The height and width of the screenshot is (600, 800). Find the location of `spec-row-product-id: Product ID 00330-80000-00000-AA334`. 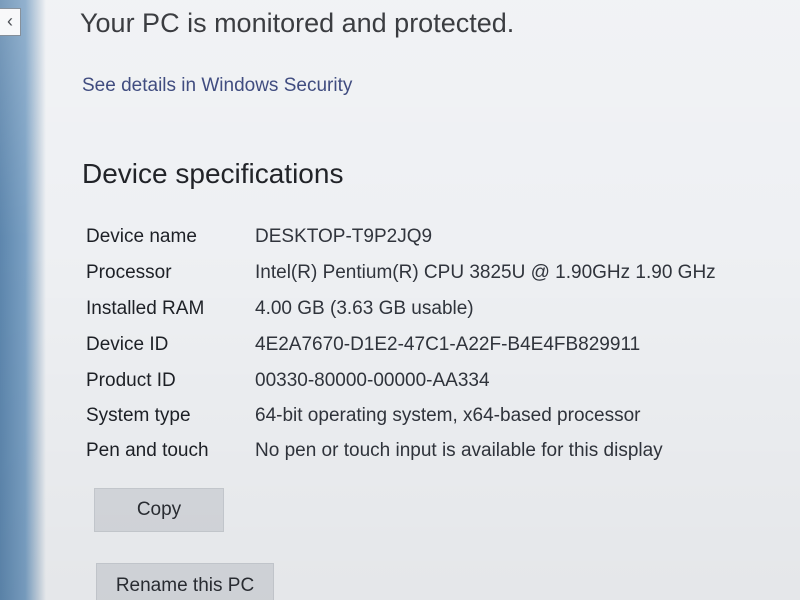

spec-row-product-id: Product ID 00330-80000-00000-AA334 is located at coordinates (426, 385).